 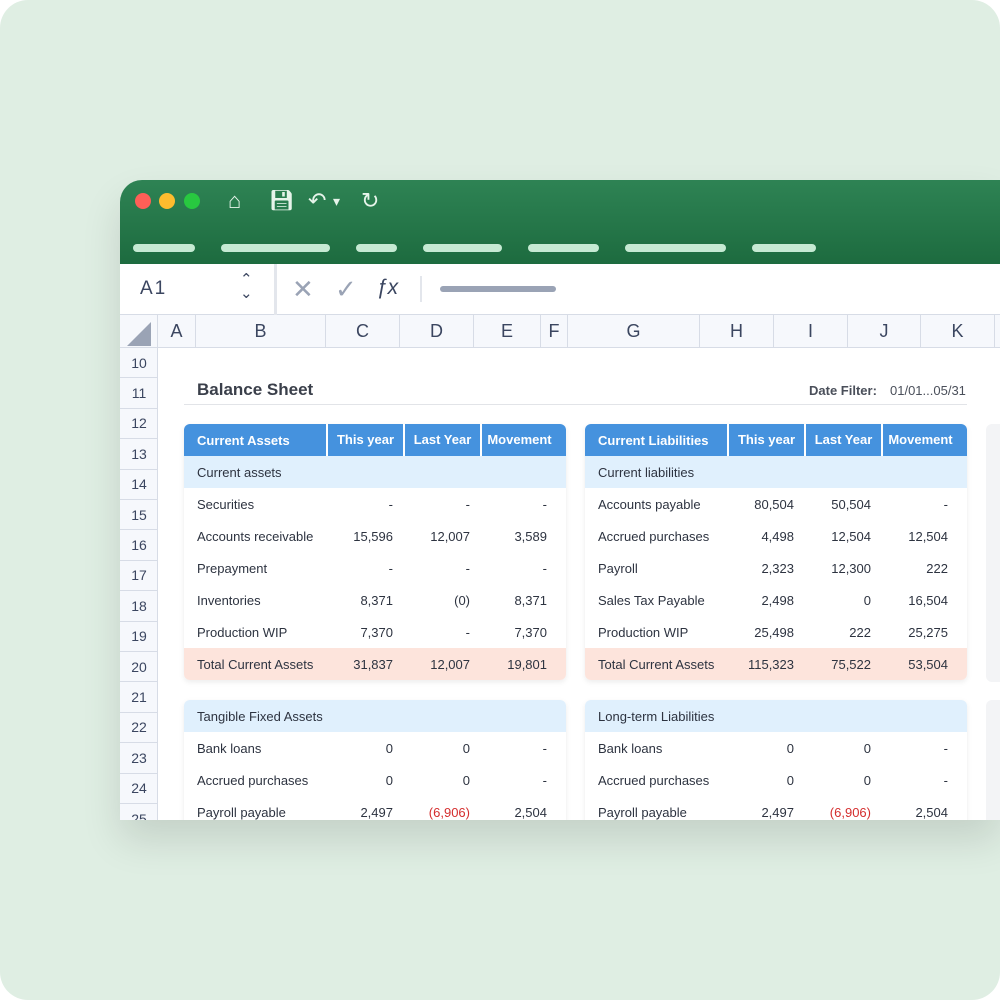 I want to click on minimize-button, so click(x=167, y=201).